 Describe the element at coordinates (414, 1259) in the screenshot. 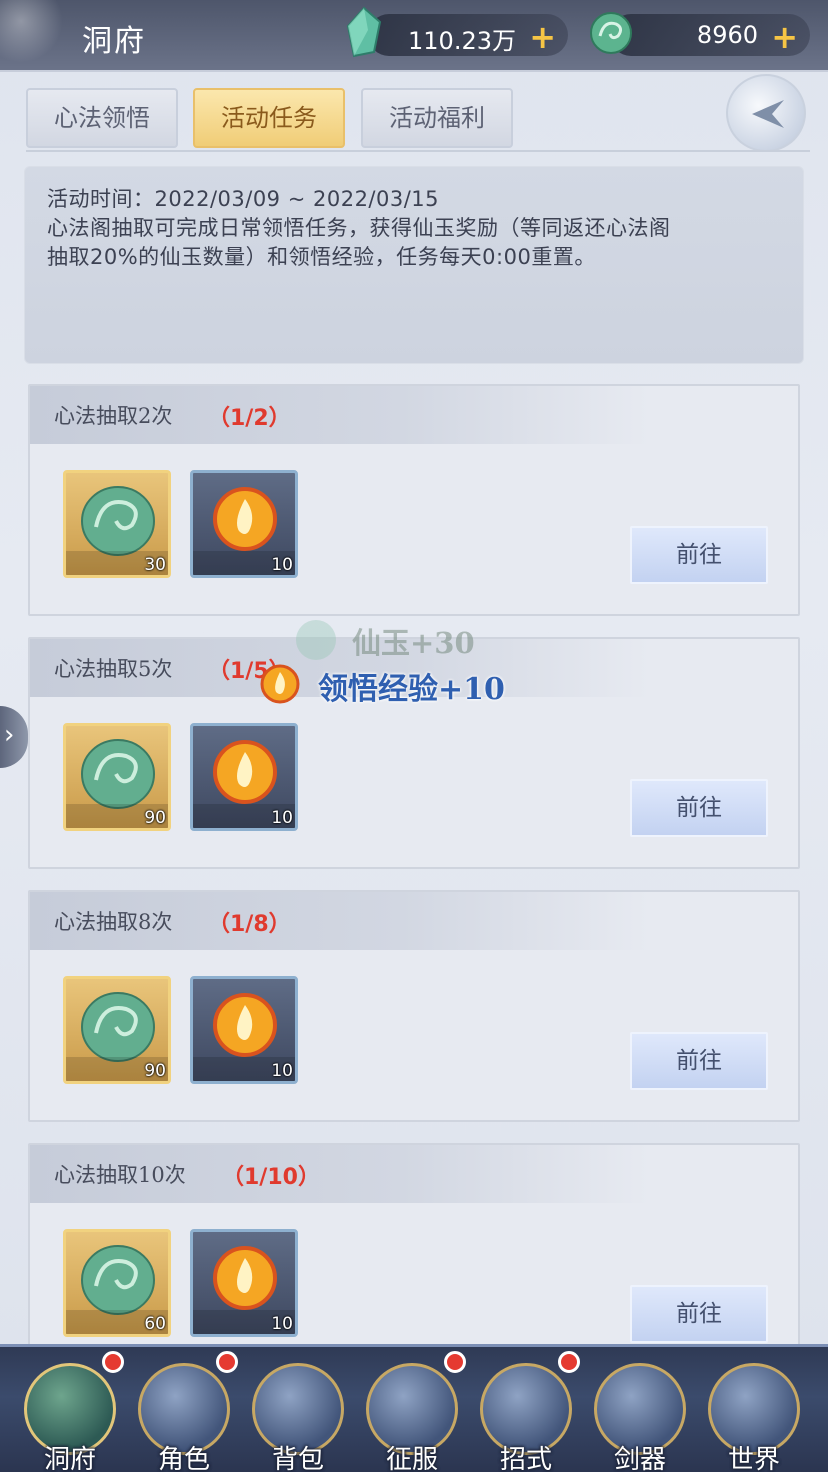

I see `task-card: 心法抽取10次 （1/10） 60 10 前往` at that location.